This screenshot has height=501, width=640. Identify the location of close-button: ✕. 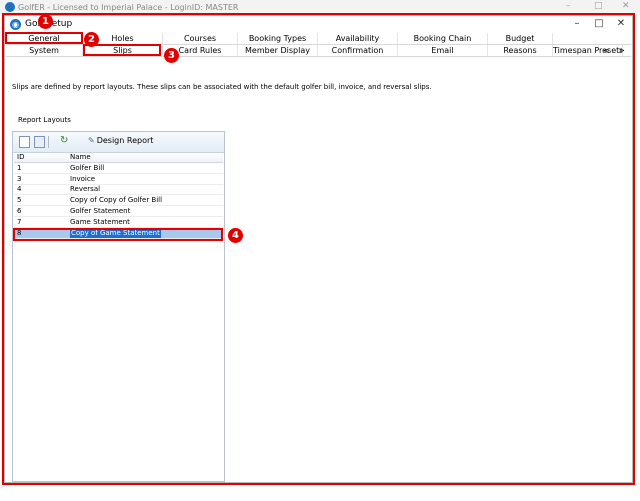
(621, 24).